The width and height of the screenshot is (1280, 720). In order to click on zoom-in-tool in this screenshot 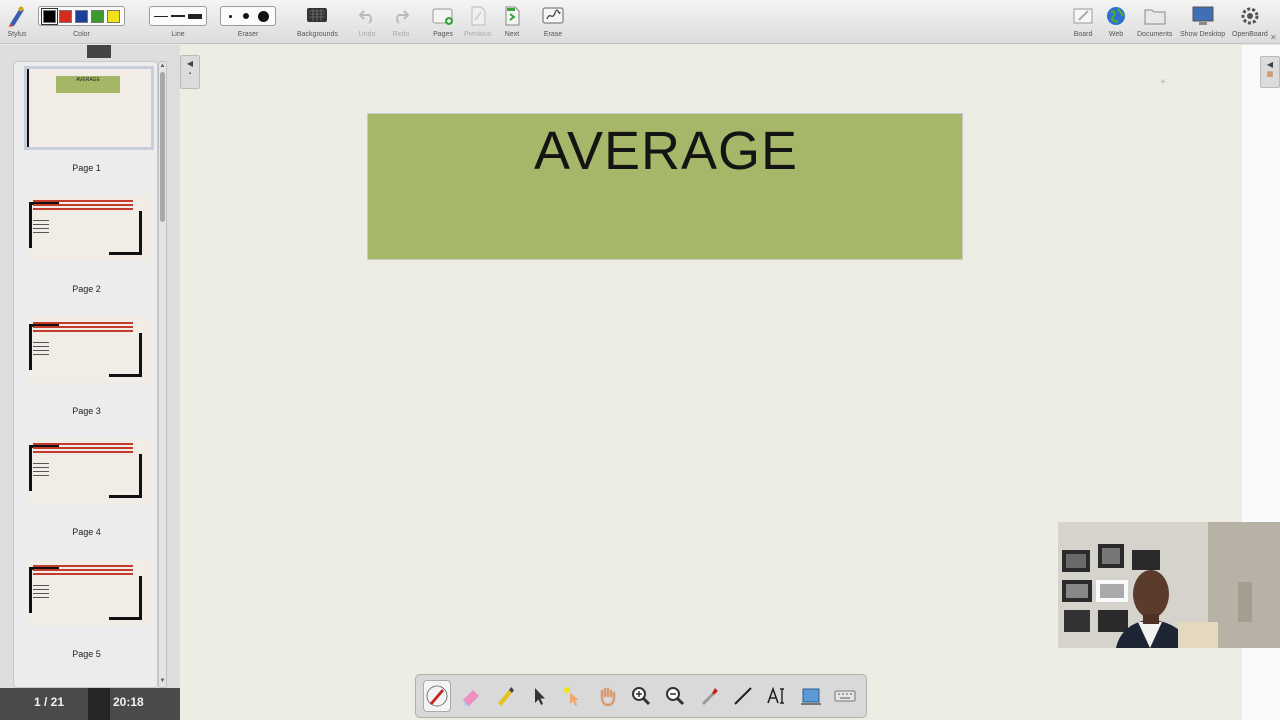, I will do `click(641, 696)`.